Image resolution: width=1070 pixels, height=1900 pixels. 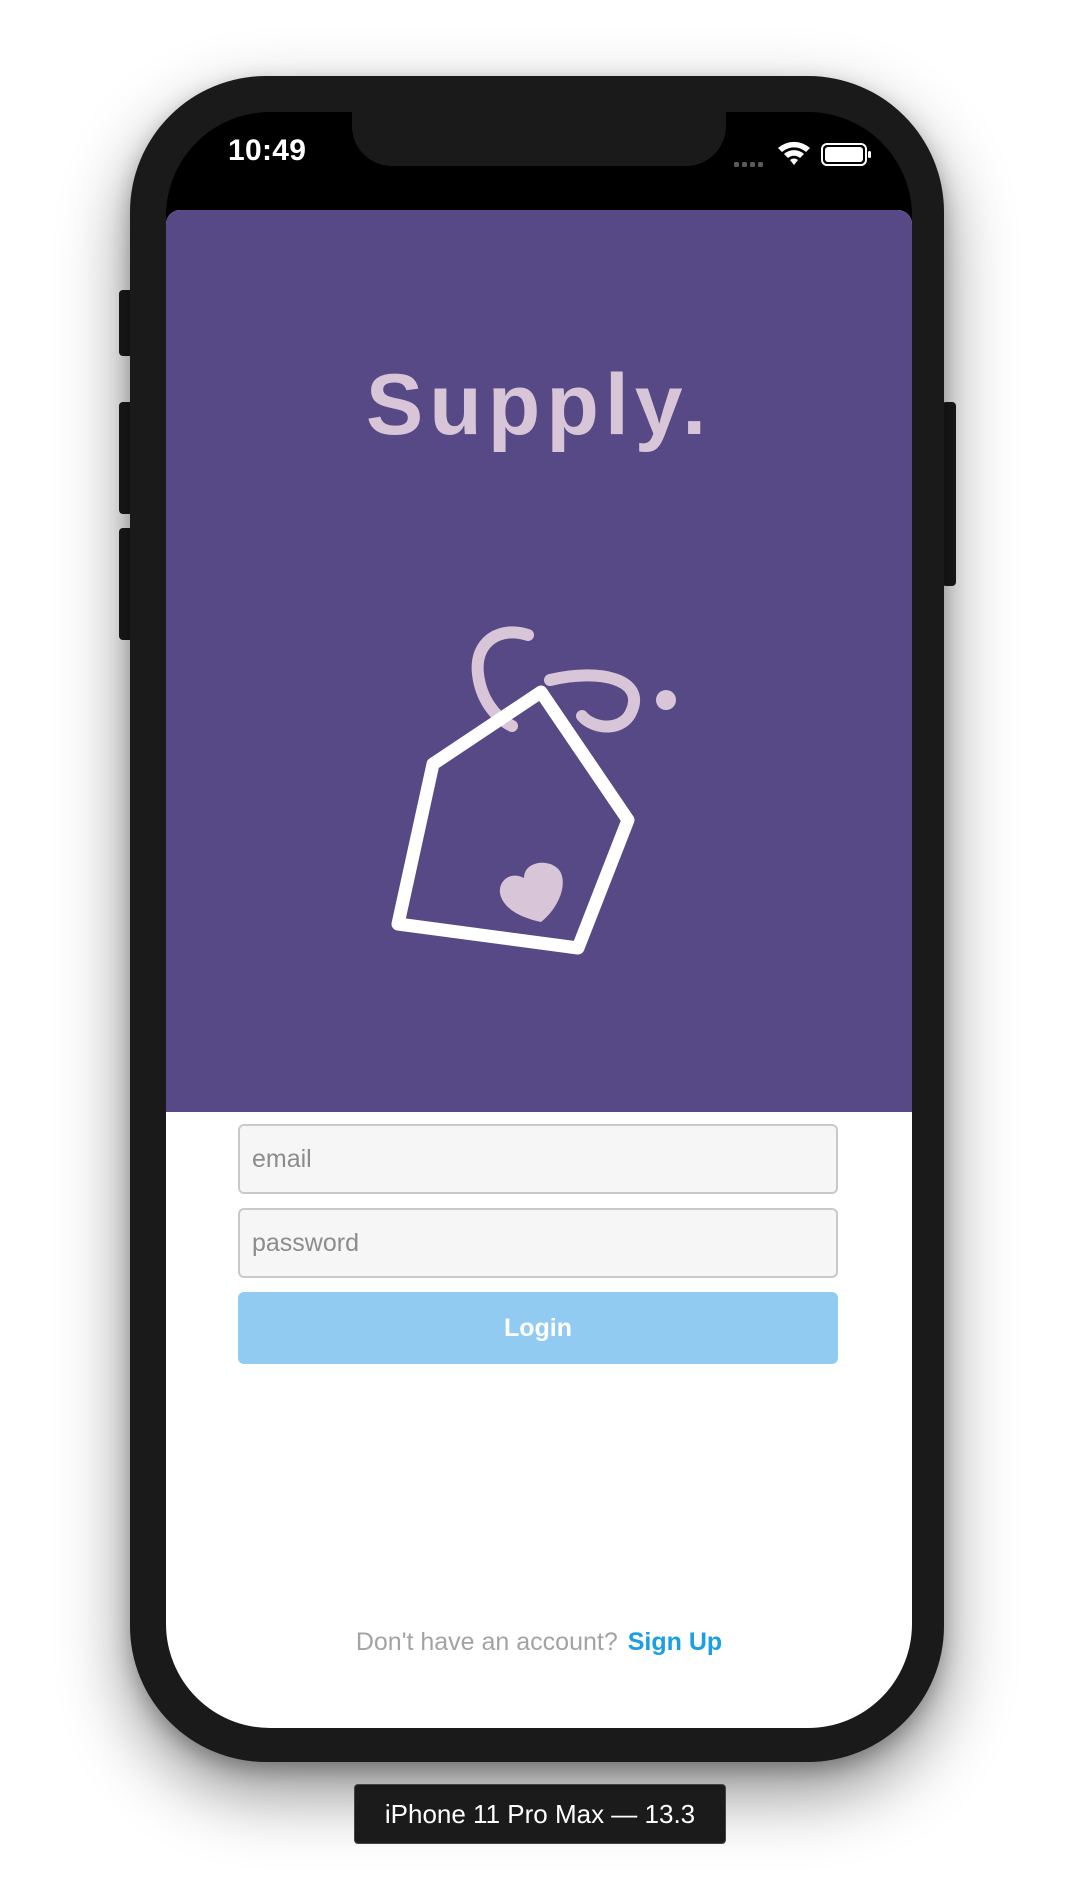 What do you see at coordinates (675, 1642) in the screenshot?
I see `signup-link: Sign Up` at bounding box center [675, 1642].